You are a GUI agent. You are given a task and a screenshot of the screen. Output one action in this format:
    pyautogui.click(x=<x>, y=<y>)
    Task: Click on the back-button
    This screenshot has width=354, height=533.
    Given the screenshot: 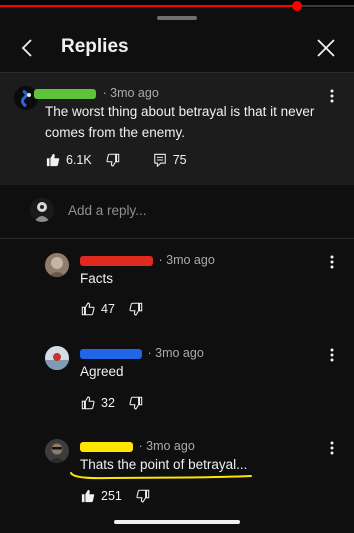 What is the action you would take?
    pyautogui.click(x=28, y=48)
    